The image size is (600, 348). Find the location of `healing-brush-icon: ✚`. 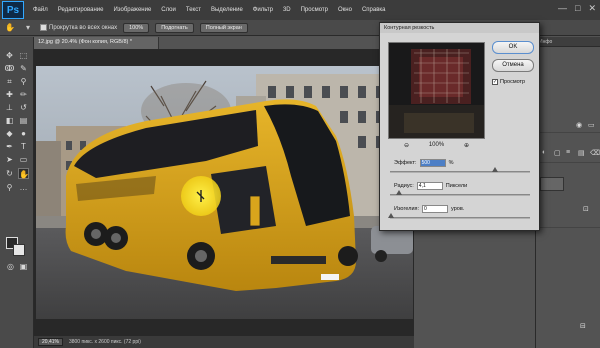

healing-brush-icon: ✚ is located at coordinates (9, 94).